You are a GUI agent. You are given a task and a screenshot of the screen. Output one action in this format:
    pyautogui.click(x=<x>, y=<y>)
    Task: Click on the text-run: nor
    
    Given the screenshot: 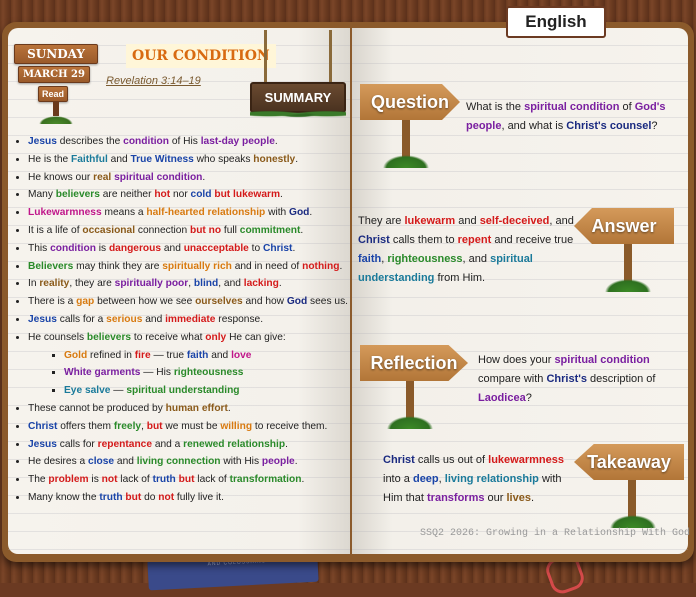 What is the action you would take?
    pyautogui.click(x=180, y=195)
    